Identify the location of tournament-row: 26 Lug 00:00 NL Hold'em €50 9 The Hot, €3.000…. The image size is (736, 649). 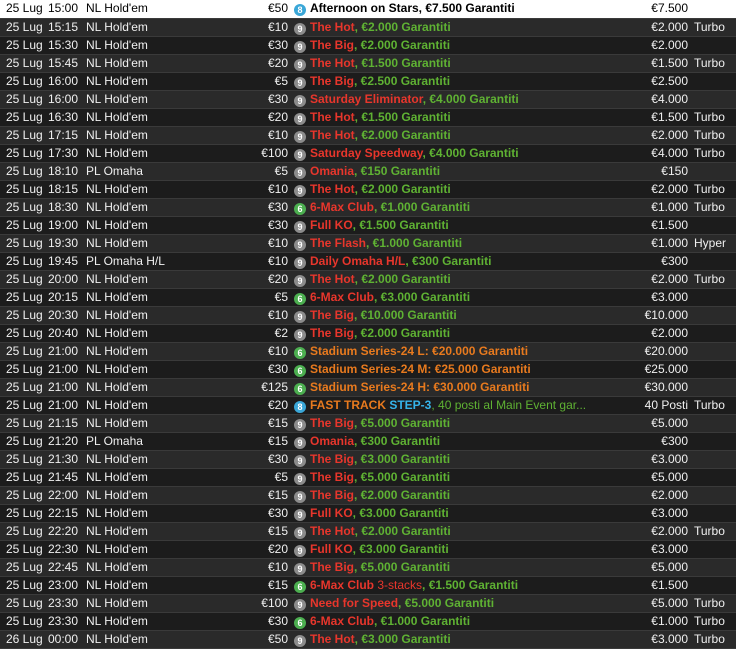
(368, 639).